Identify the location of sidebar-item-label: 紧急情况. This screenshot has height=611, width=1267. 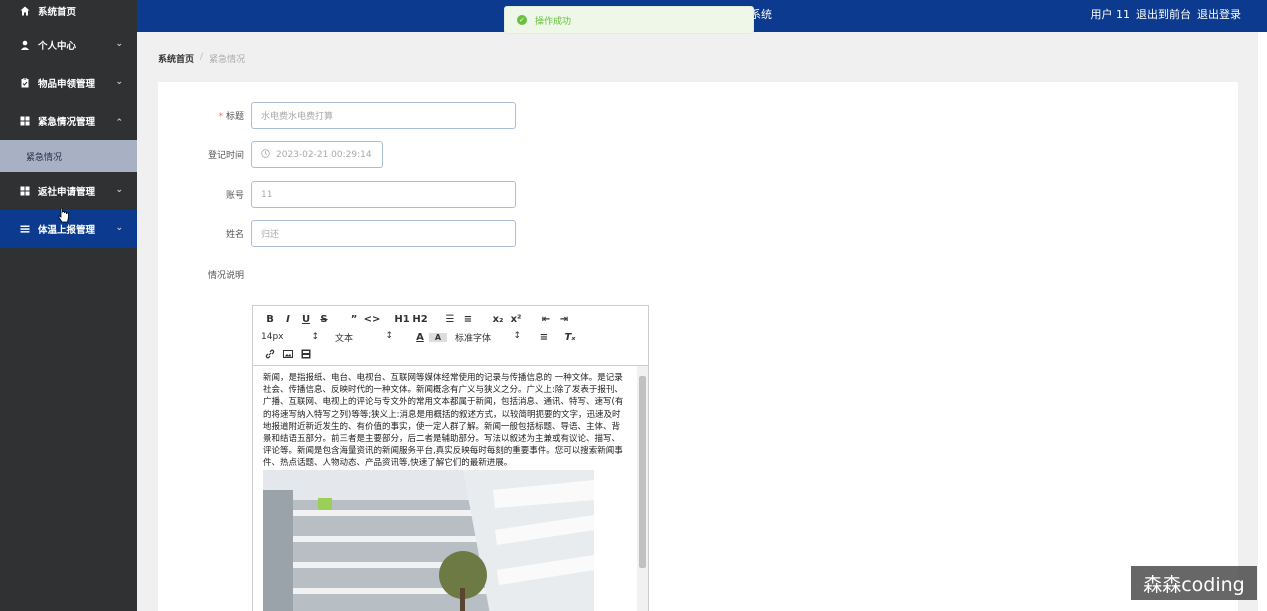
(44, 157).